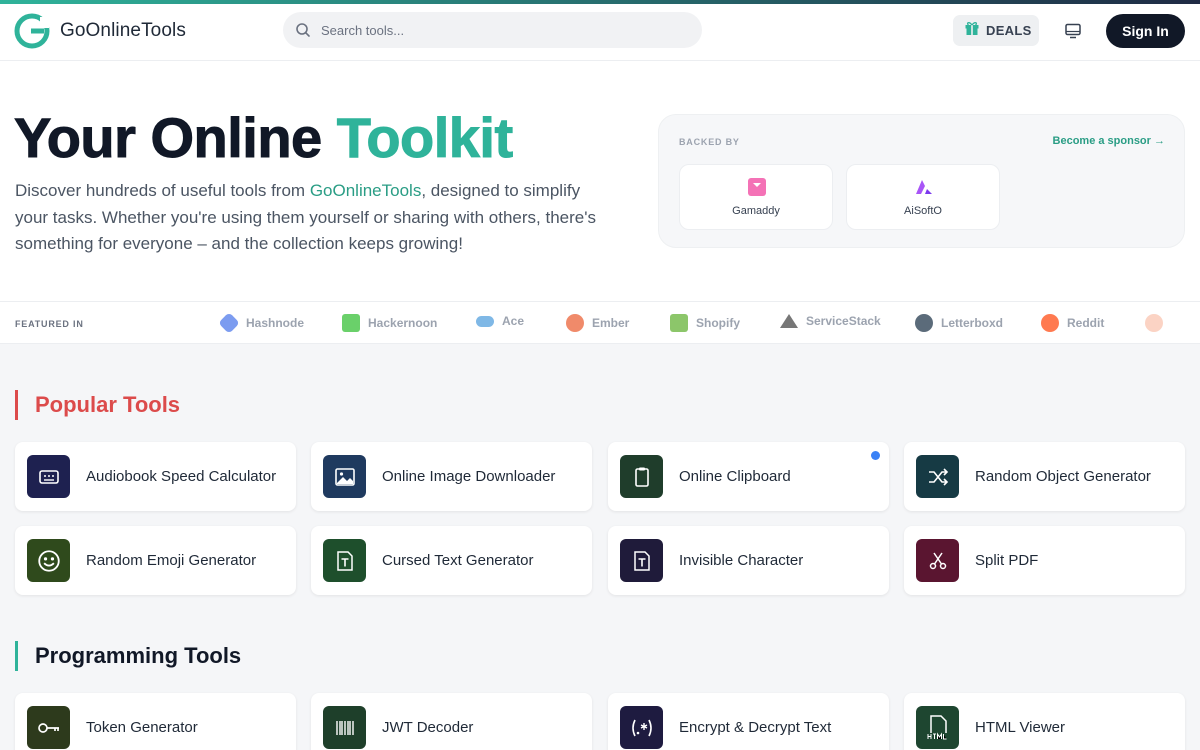  What do you see at coordinates (351, 323) in the screenshot?
I see `hackernoon-icon` at bounding box center [351, 323].